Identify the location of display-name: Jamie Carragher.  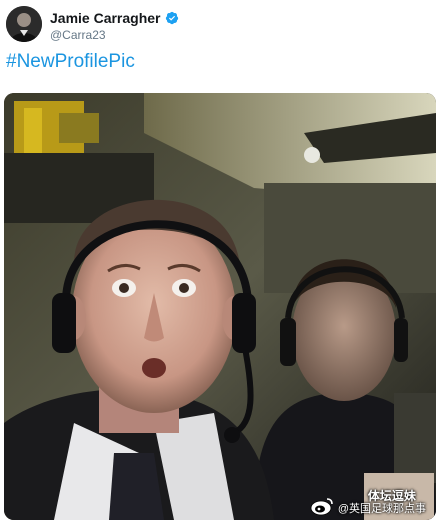
(105, 18).